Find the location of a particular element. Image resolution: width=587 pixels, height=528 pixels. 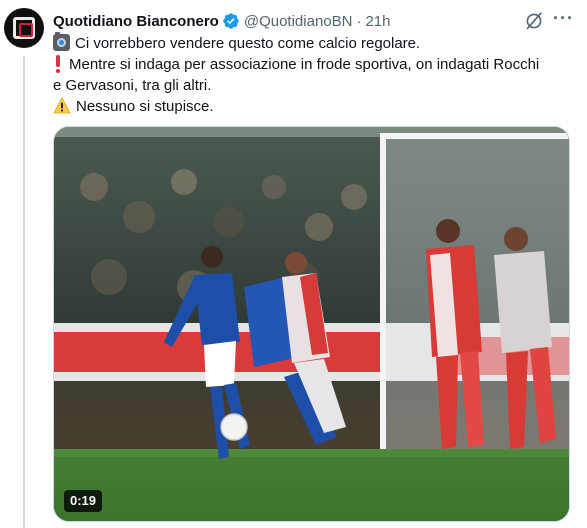

video-duration: 0:19 is located at coordinates (83, 501).